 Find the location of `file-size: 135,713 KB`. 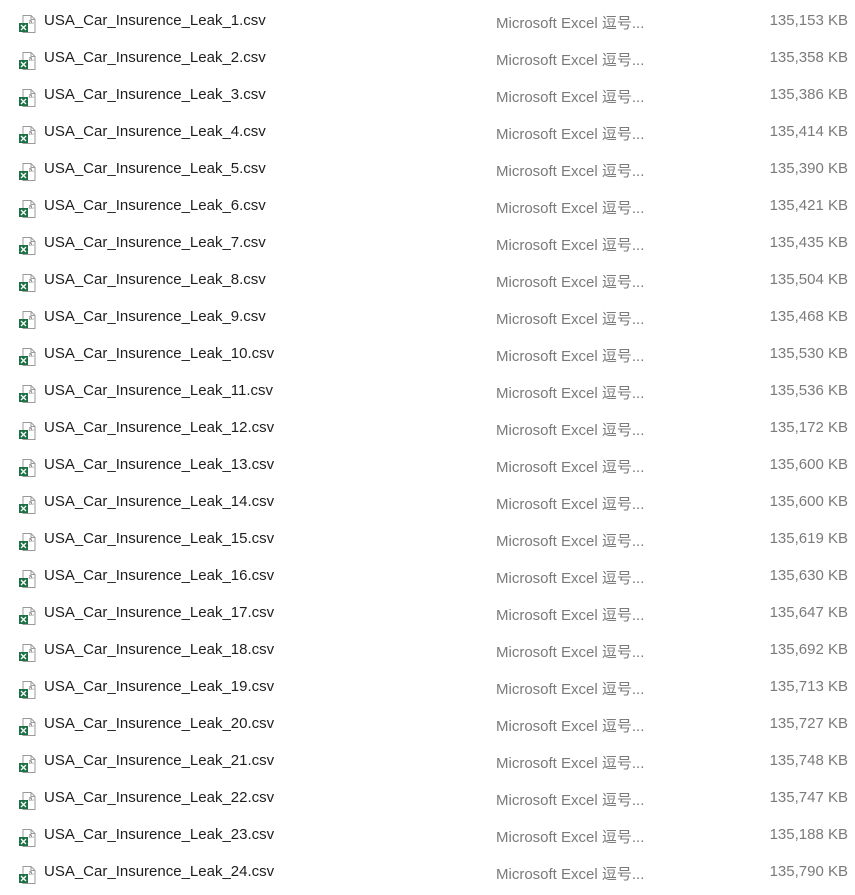

file-size: 135,713 KB is located at coordinates (808, 686).